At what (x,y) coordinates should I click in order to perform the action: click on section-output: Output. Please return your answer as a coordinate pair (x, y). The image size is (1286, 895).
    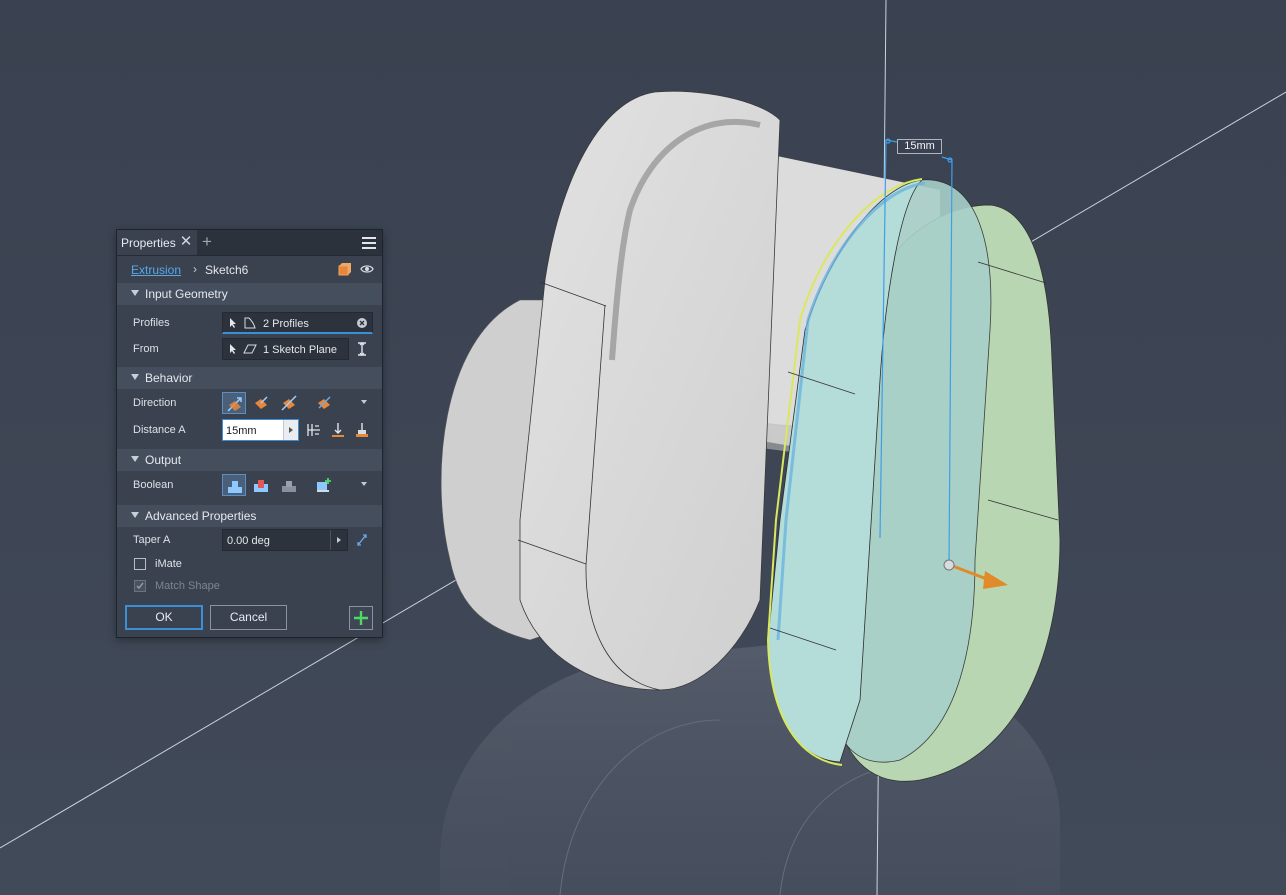
    Looking at the image, I should click on (249, 460).